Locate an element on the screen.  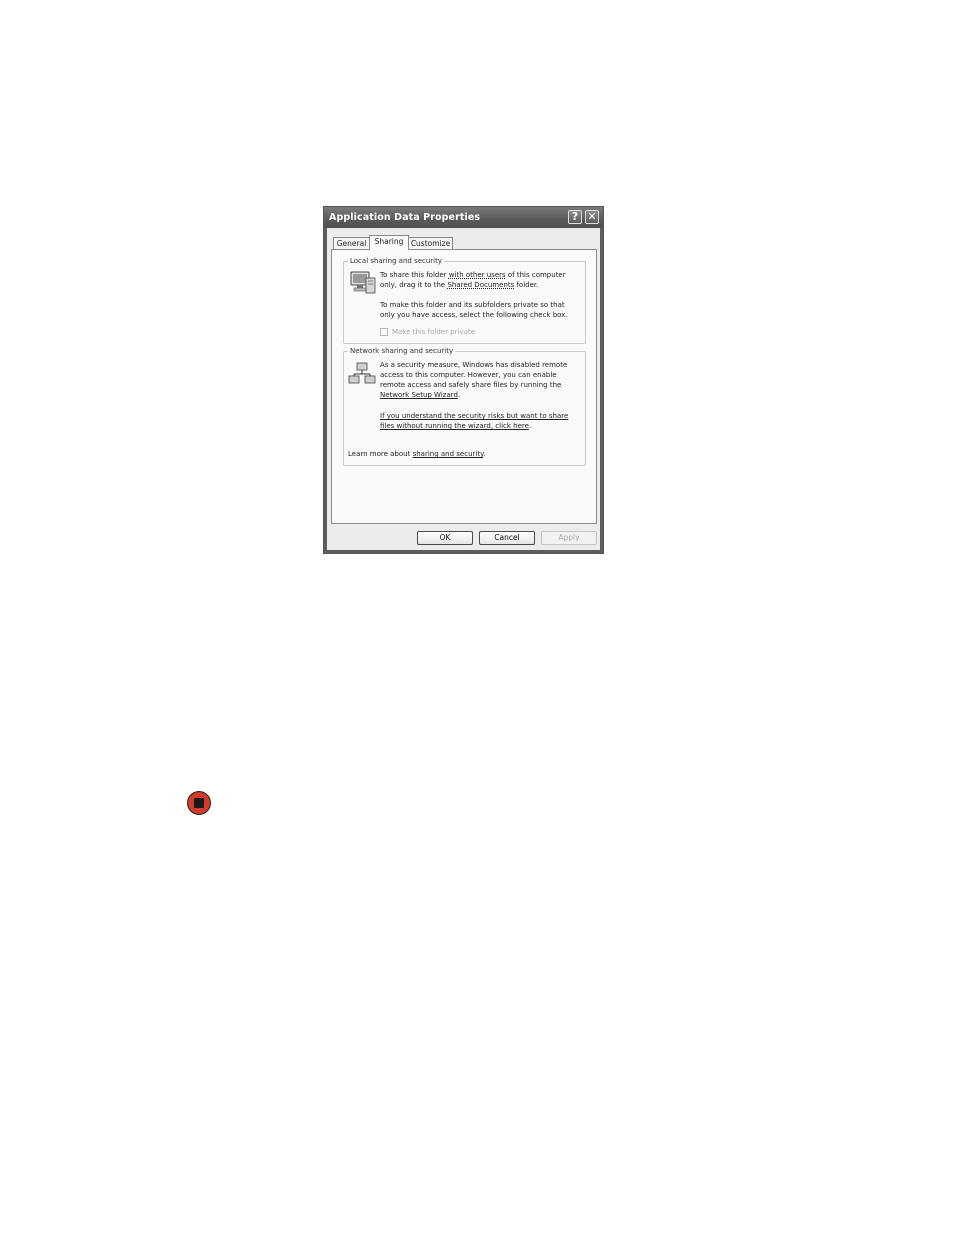
local-sharing-legend: Local sharing and security is located at coordinates (396, 261).